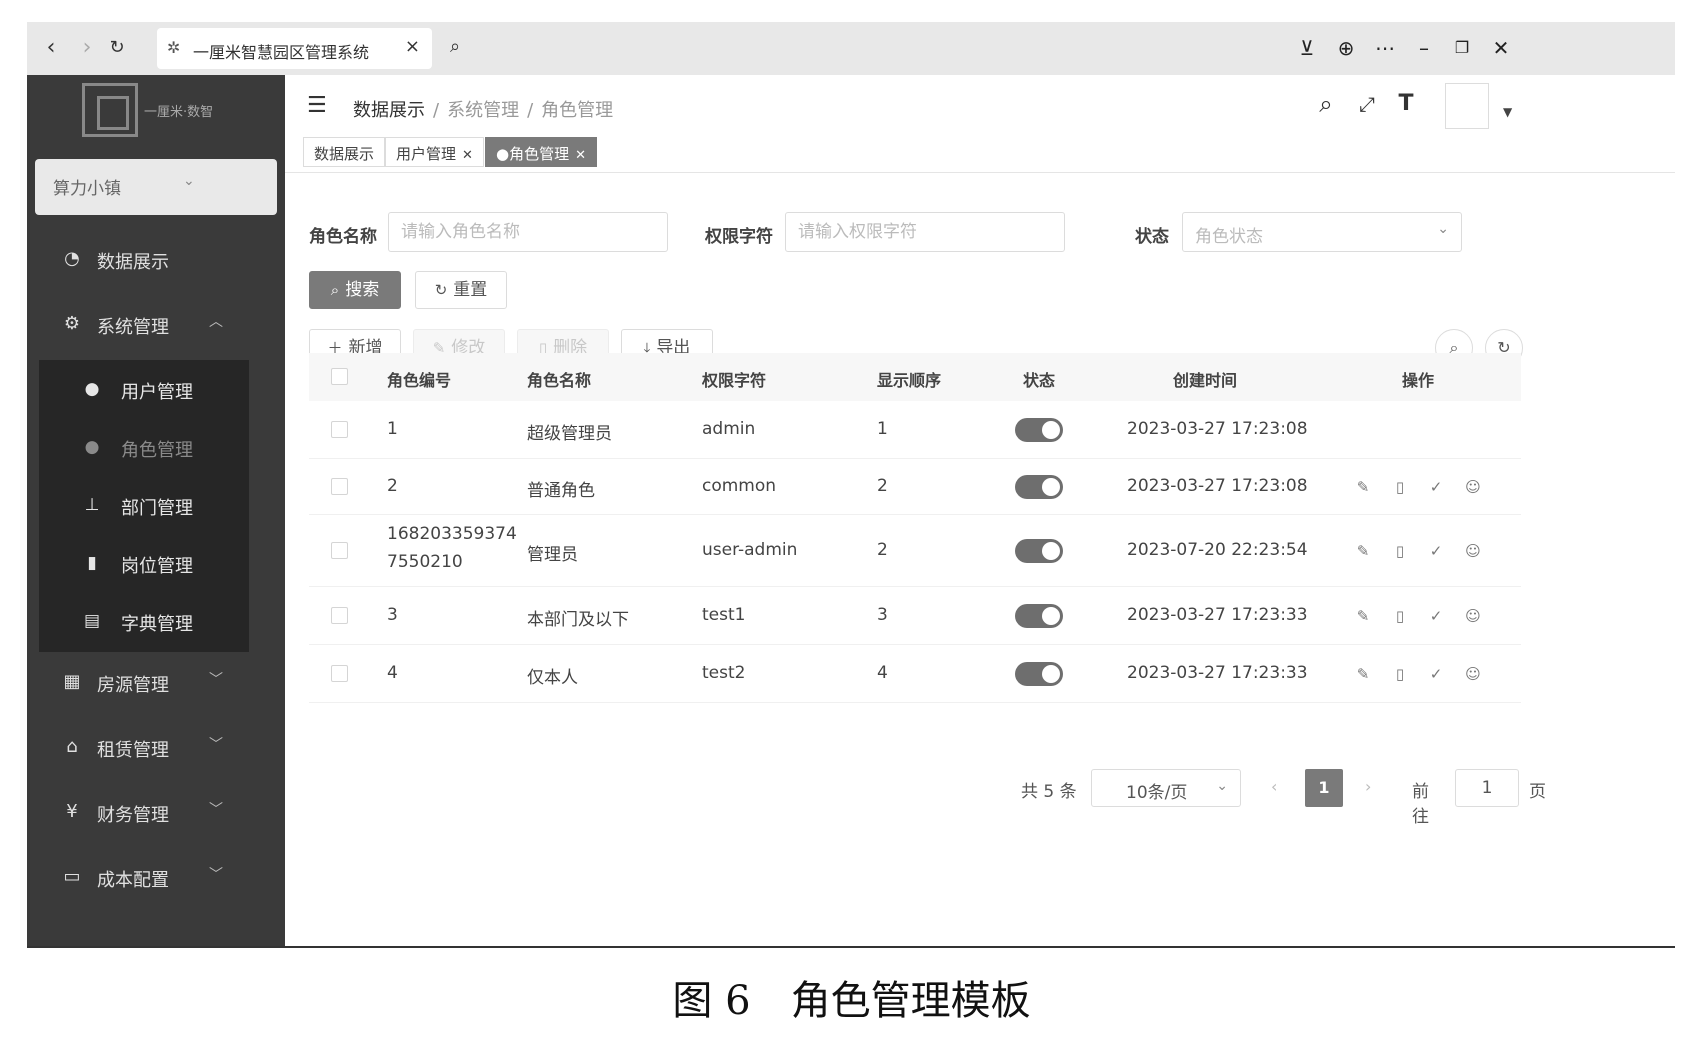 Image resolution: width=1703 pixels, height=1040 pixels. I want to click on breadcrumb-item: 数据展示, so click(389, 110).